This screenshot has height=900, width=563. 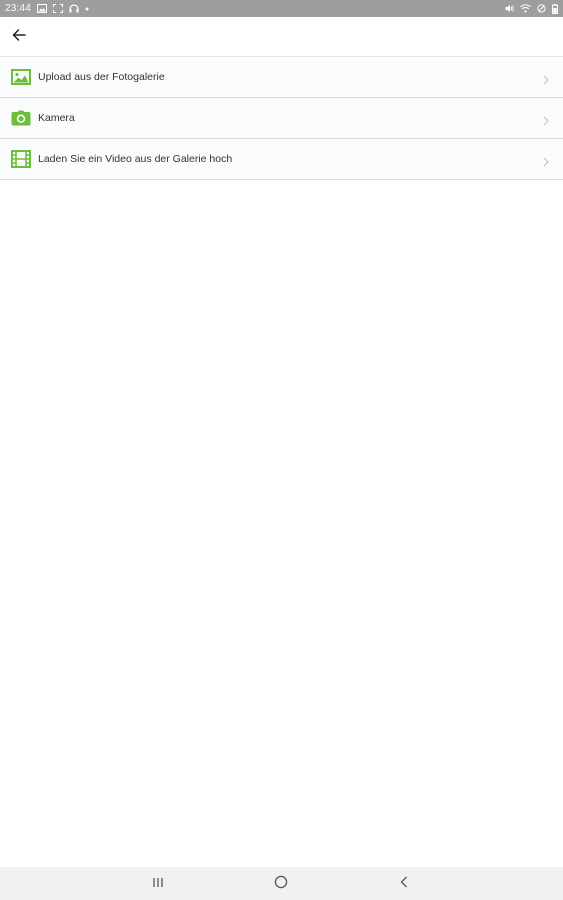 I want to click on navigation-bar, so click(x=281, y=883).